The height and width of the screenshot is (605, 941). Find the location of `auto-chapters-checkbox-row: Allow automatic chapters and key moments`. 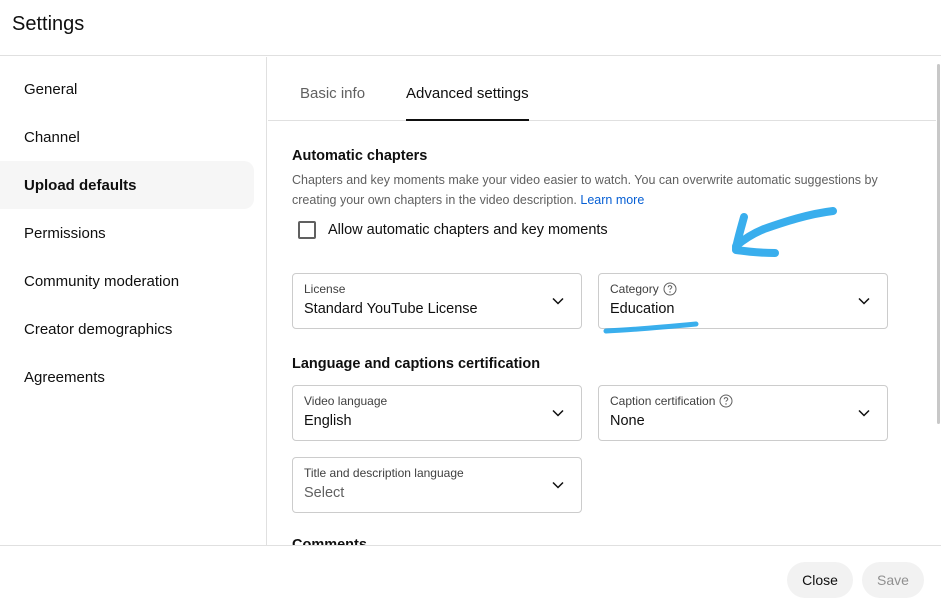

auto-chapters-checkbox-row: Allow automatic chapters and key moments is located at coordinates (453, 230).